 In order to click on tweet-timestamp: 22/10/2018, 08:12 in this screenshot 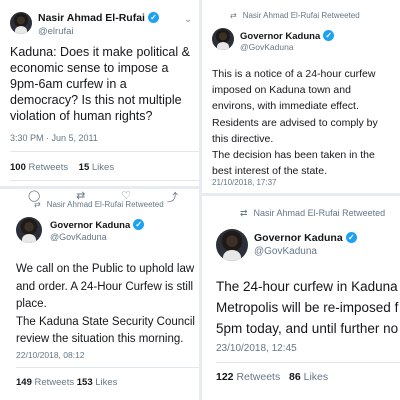, I will do `click(50, 355)`.